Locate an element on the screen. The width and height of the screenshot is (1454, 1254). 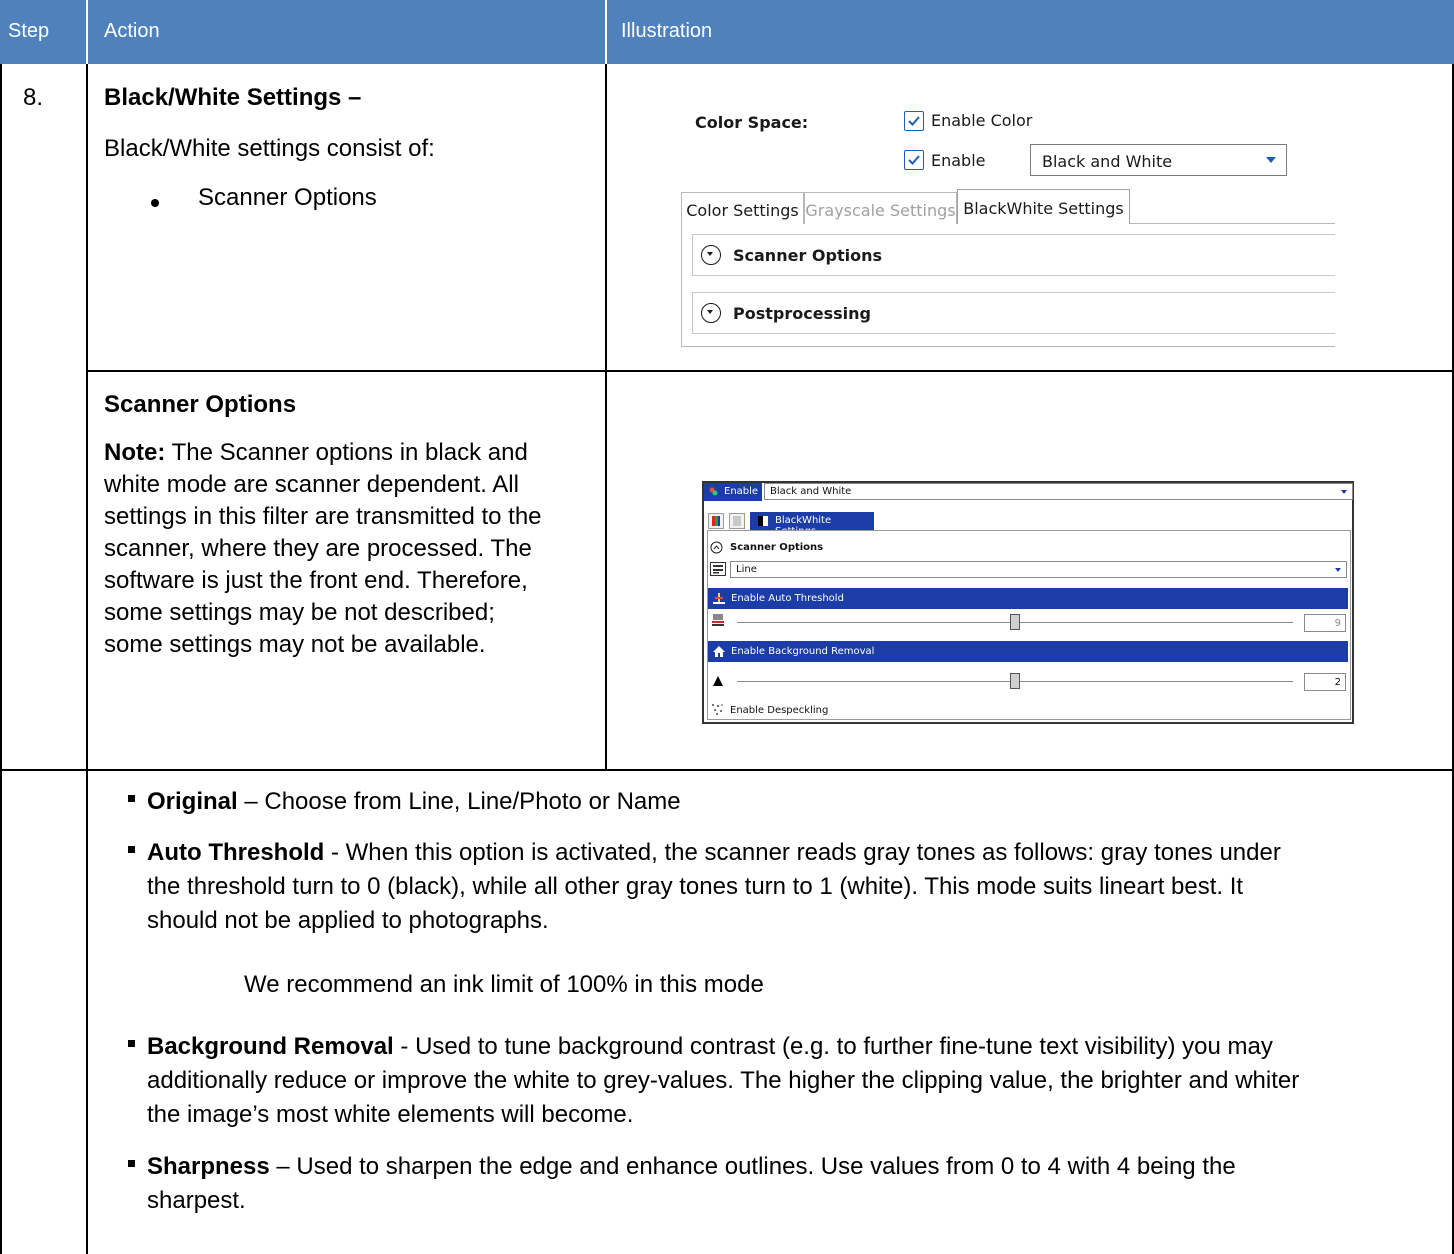
color-space-label: Color Space: is located at coordinates (752, 122).